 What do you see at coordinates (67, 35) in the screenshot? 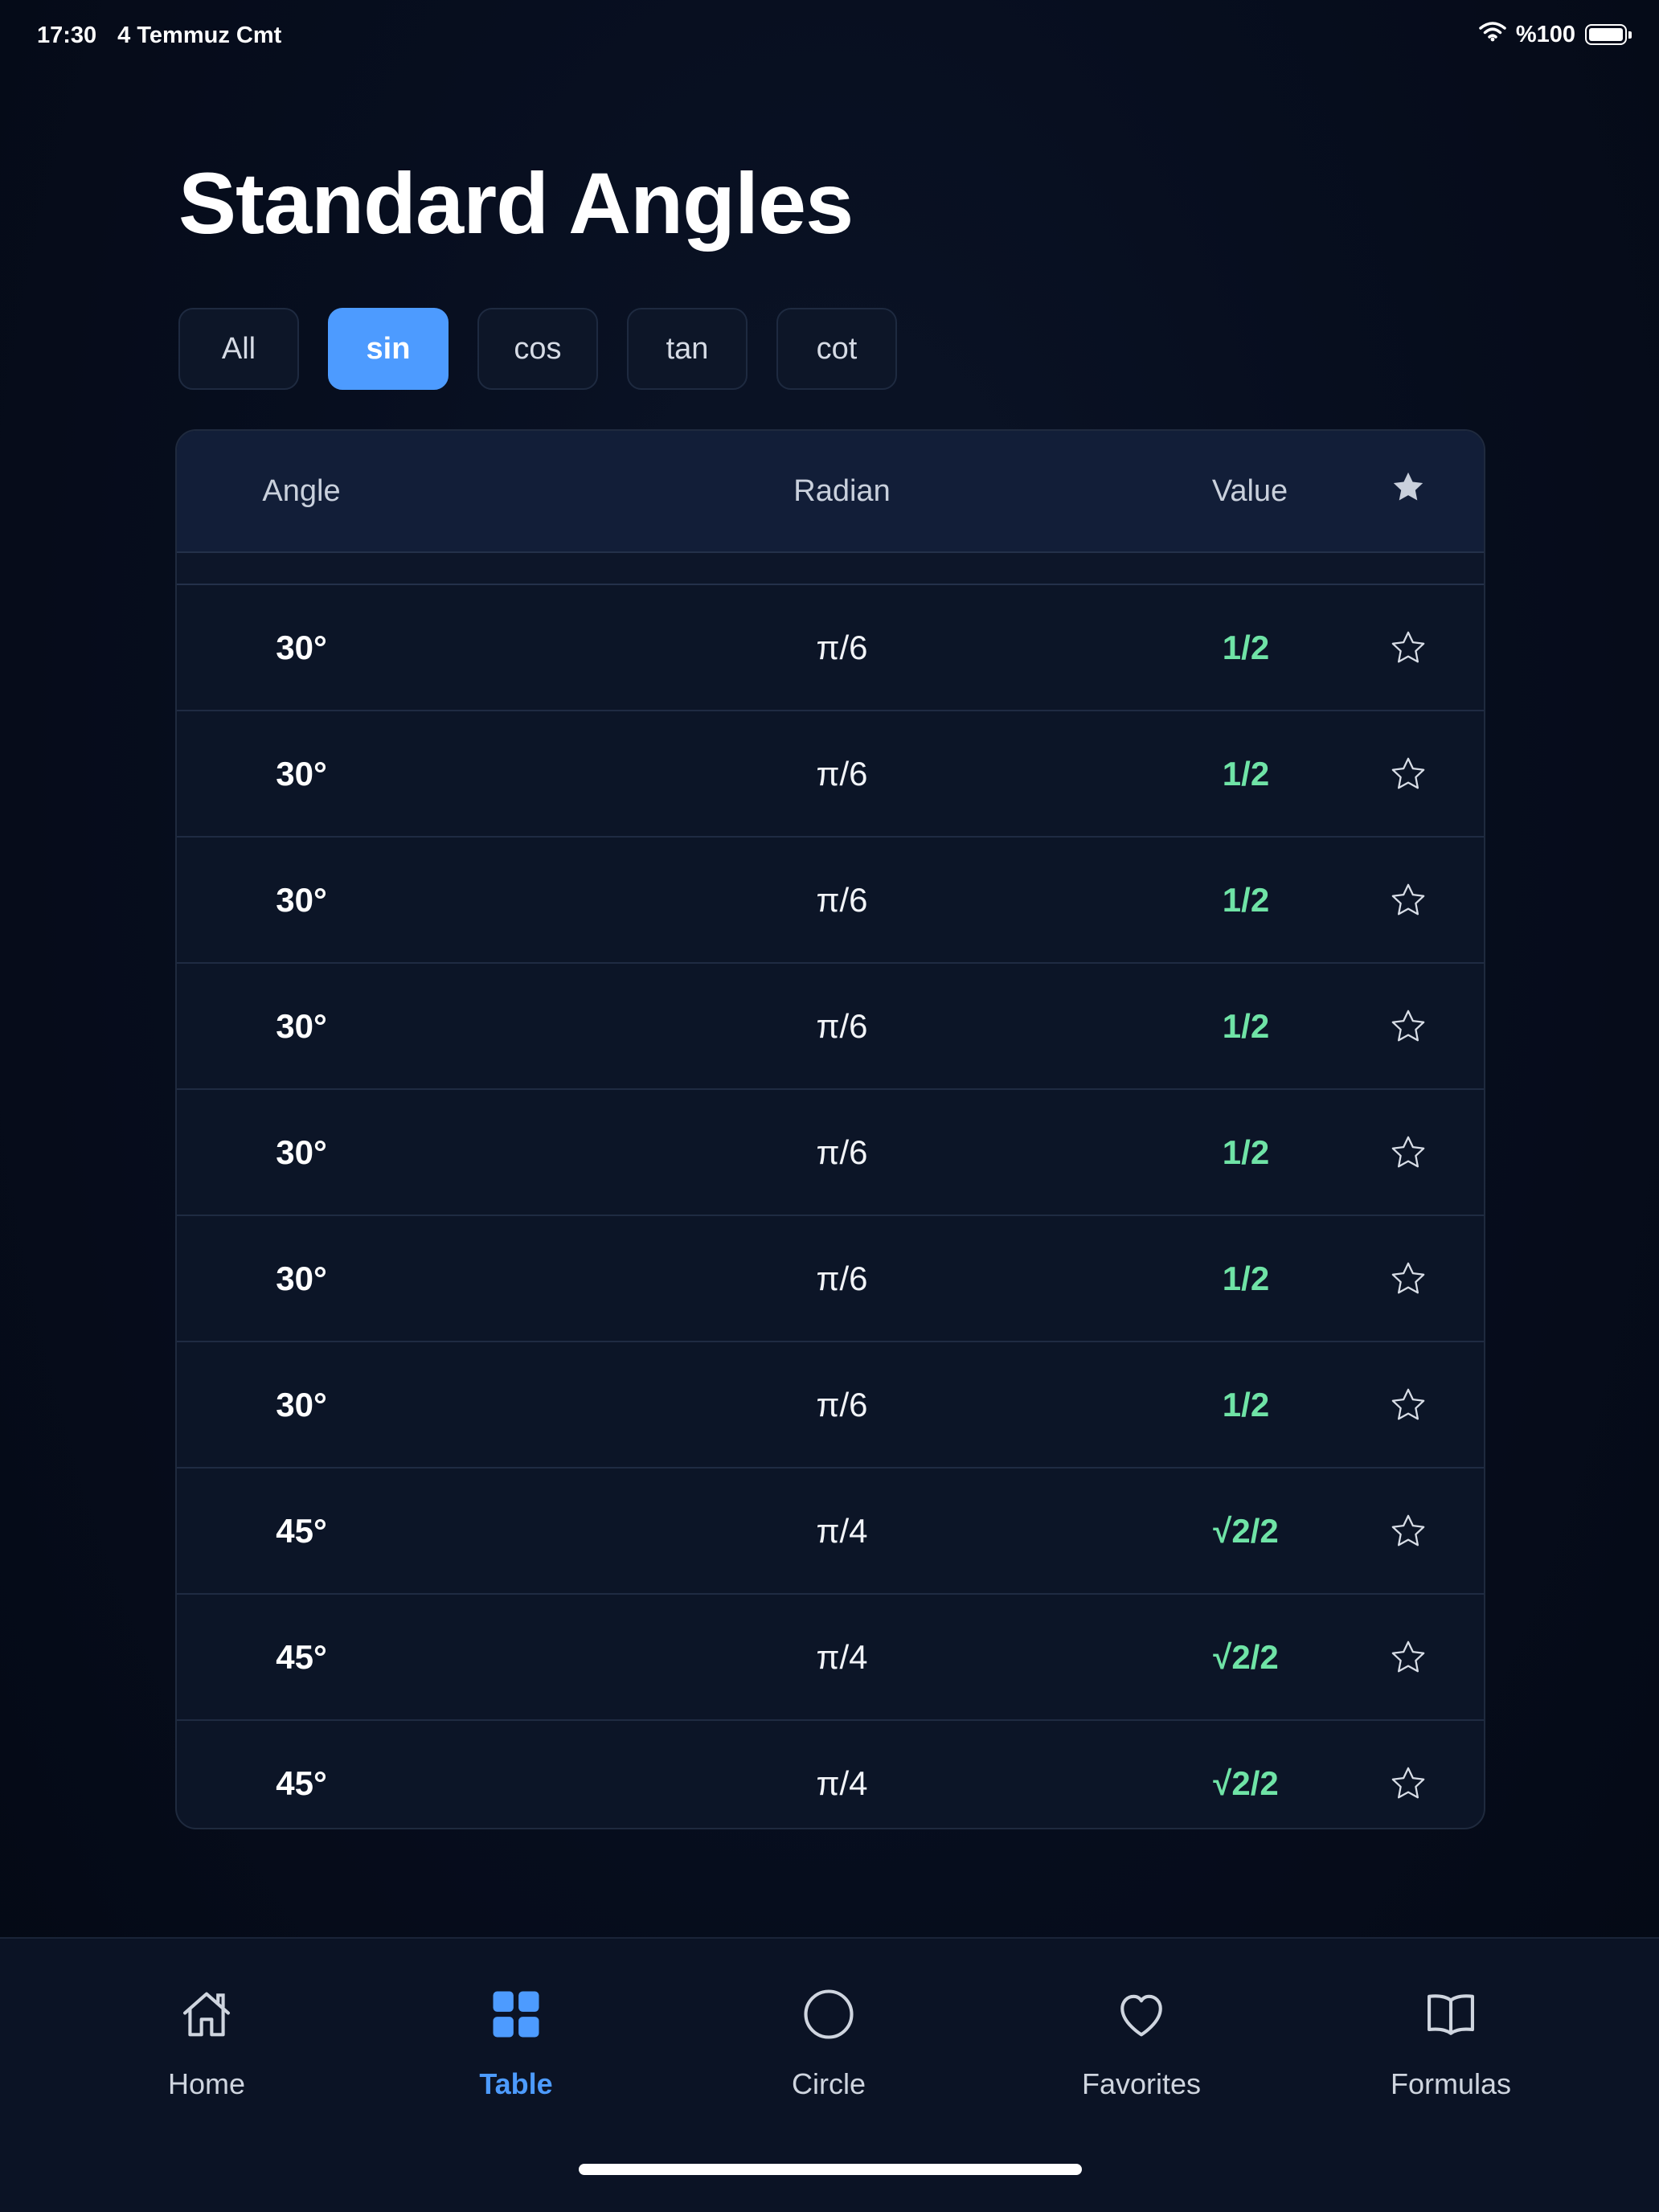
I see `status-time: 17:30` at bounding box center [67, 35].